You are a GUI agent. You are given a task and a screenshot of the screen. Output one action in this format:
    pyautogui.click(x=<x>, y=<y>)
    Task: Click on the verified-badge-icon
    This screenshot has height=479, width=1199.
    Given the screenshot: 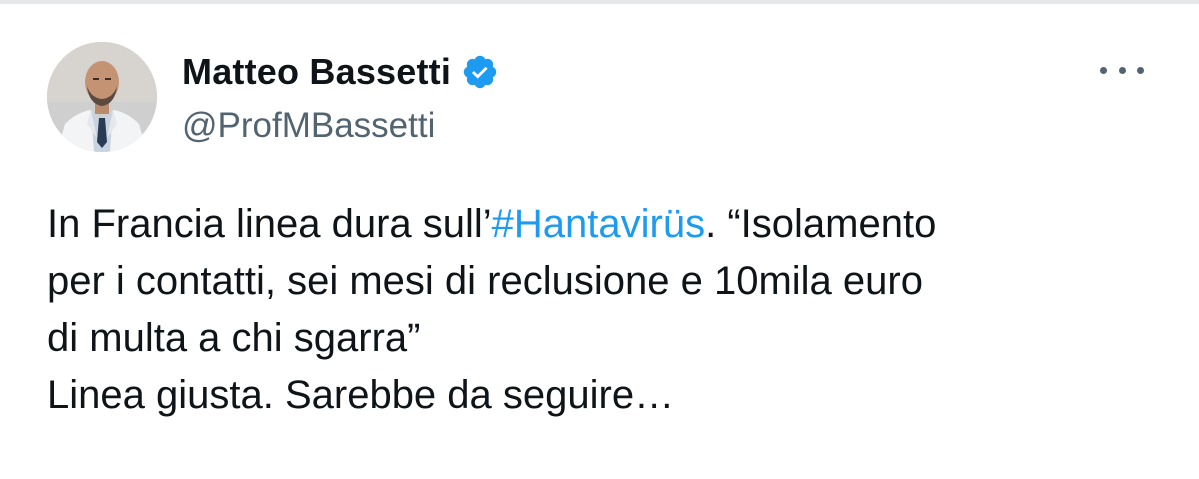 What is the action you would take?
    pyautogui.click(x=480, y=72)
    